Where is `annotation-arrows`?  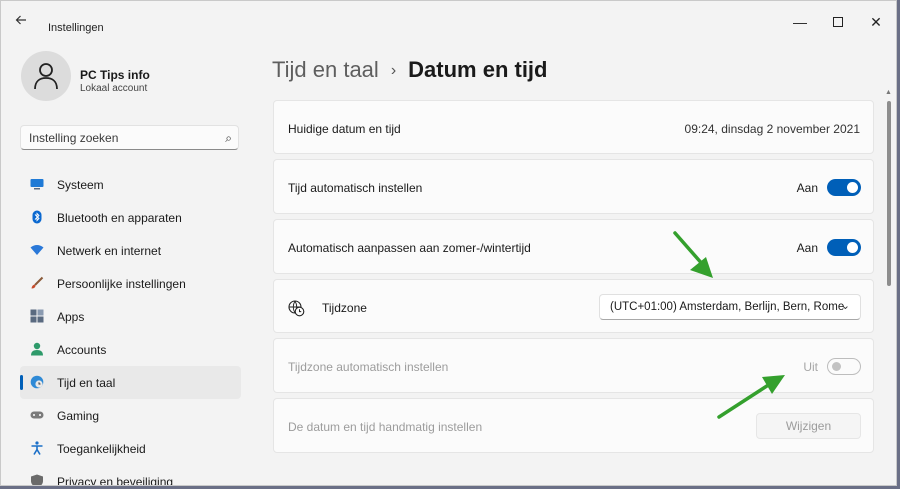 annotation-arrows is located at coordinates (729, 325).